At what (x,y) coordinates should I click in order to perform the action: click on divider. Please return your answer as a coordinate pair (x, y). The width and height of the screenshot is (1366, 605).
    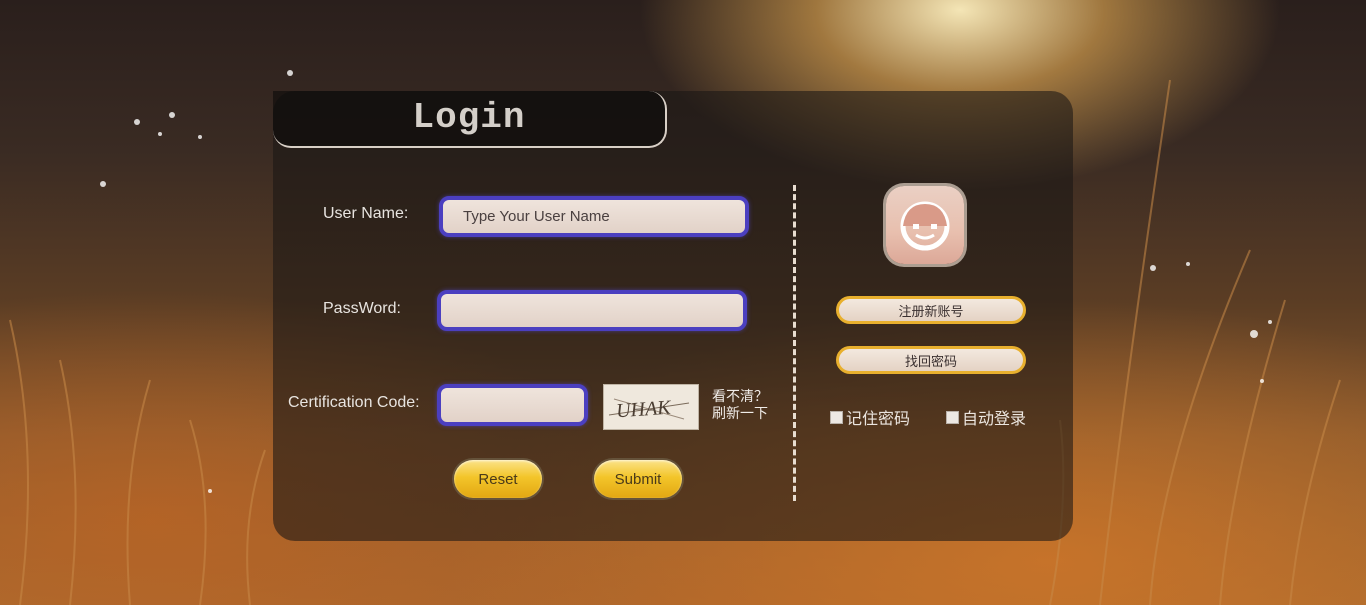
    Looking at the image, I should click on (794, 343).